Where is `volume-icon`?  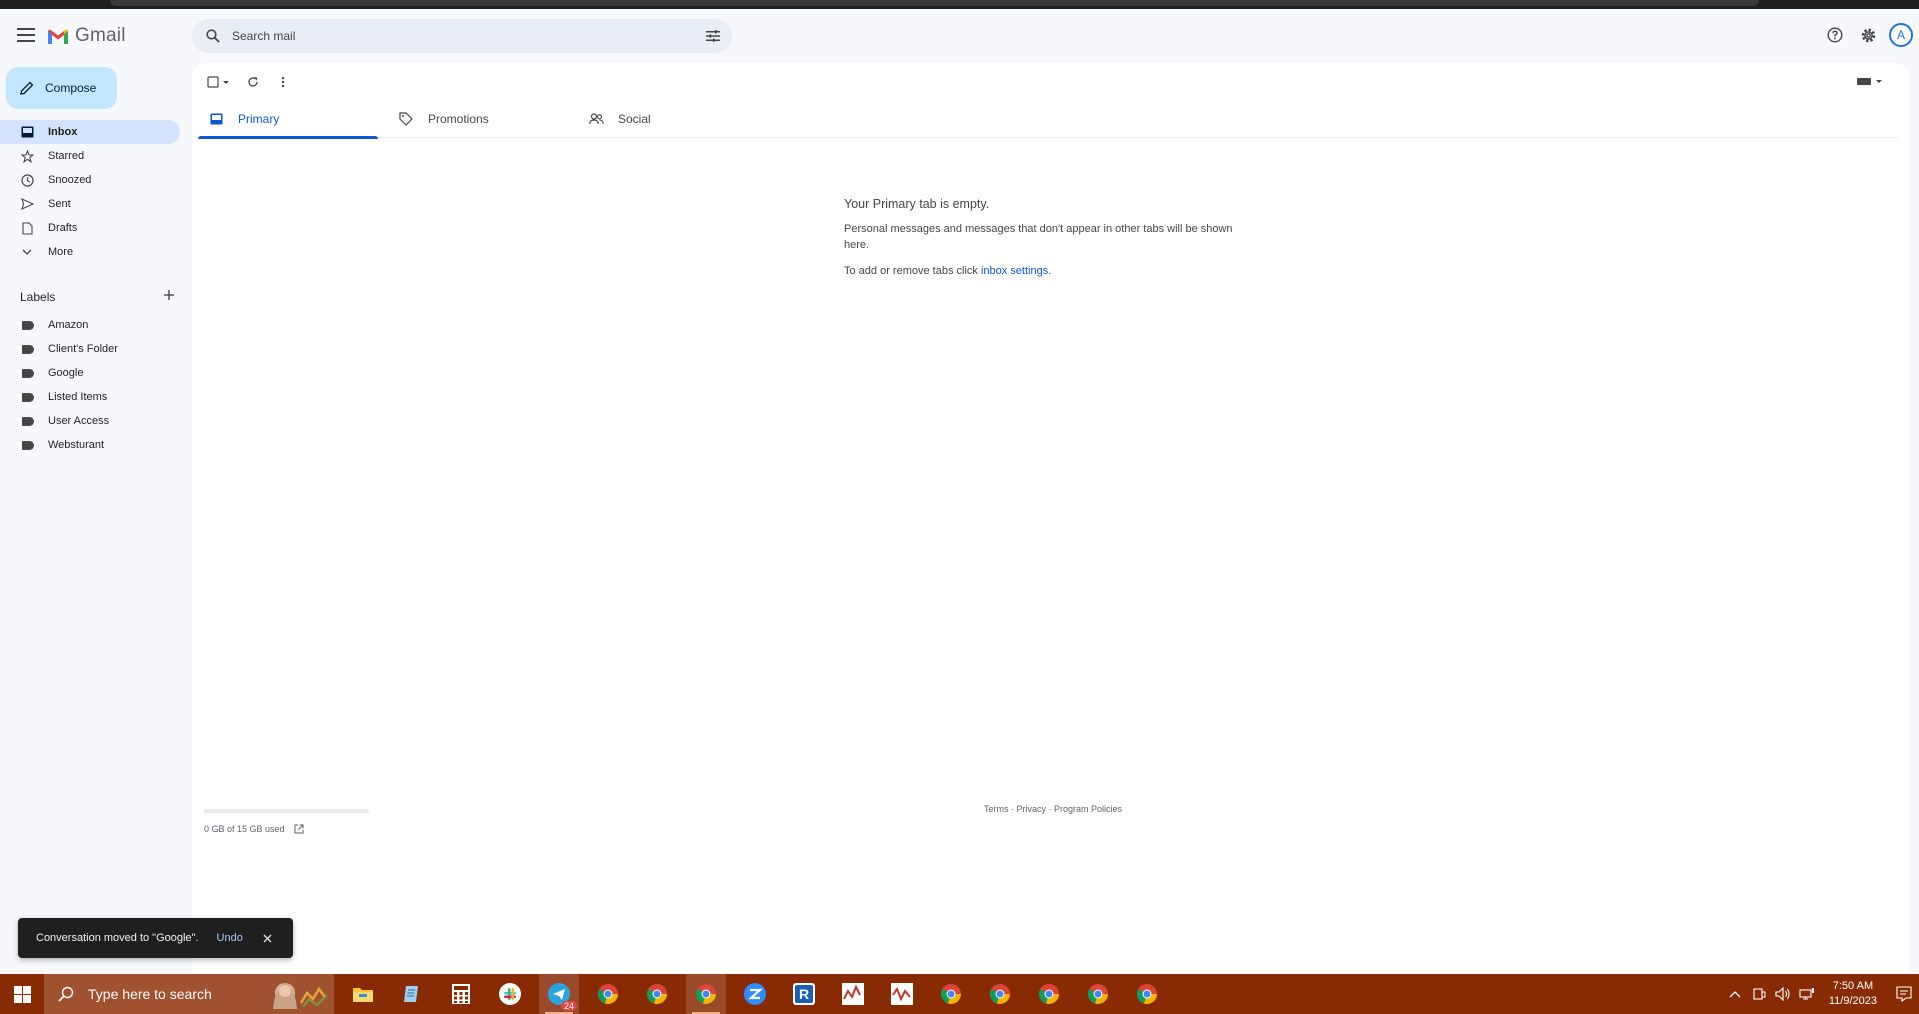
volume-icon is located at coordinates (1783, 994).